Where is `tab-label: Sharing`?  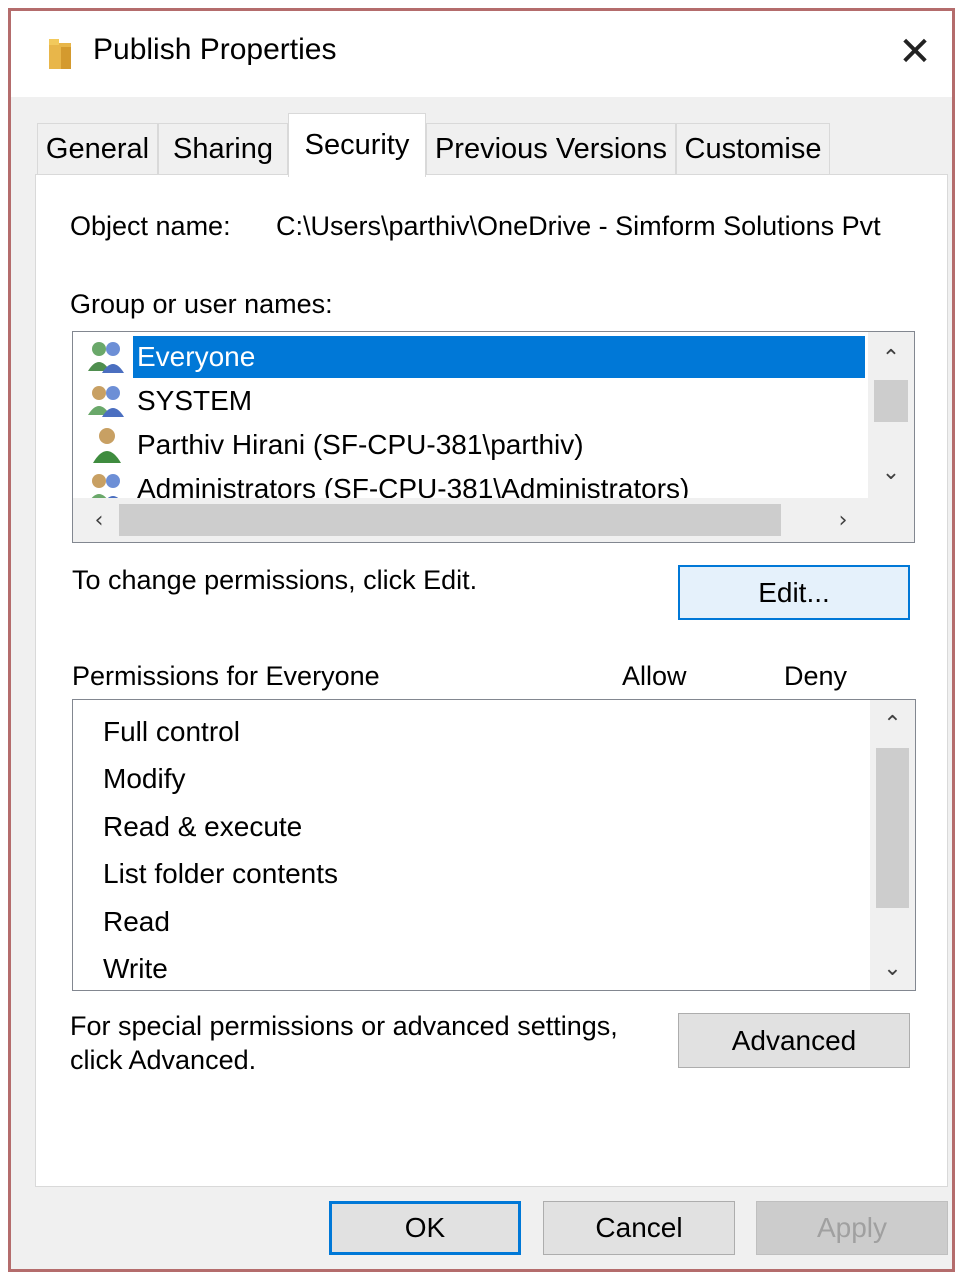
tab-label: Sharing is located at coordinates (223, 149).